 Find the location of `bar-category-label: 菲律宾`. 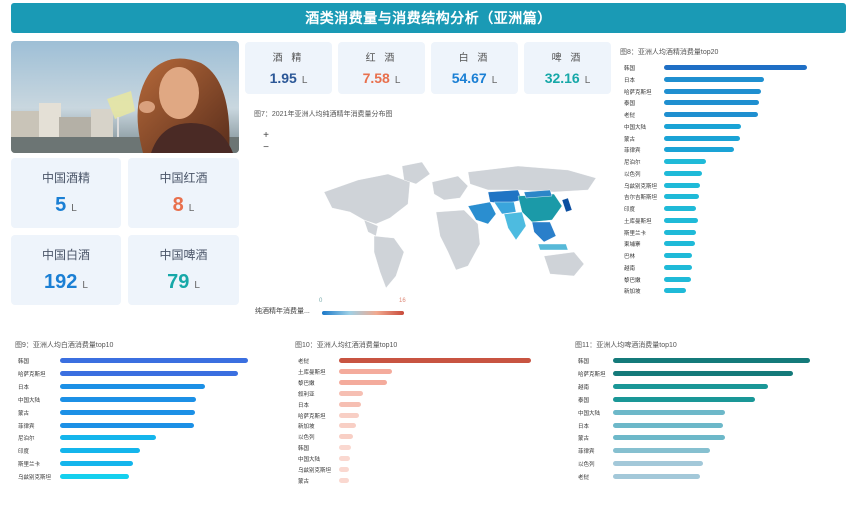

bar-category-label: 菲律宾 is located at coordinates (632, 151).